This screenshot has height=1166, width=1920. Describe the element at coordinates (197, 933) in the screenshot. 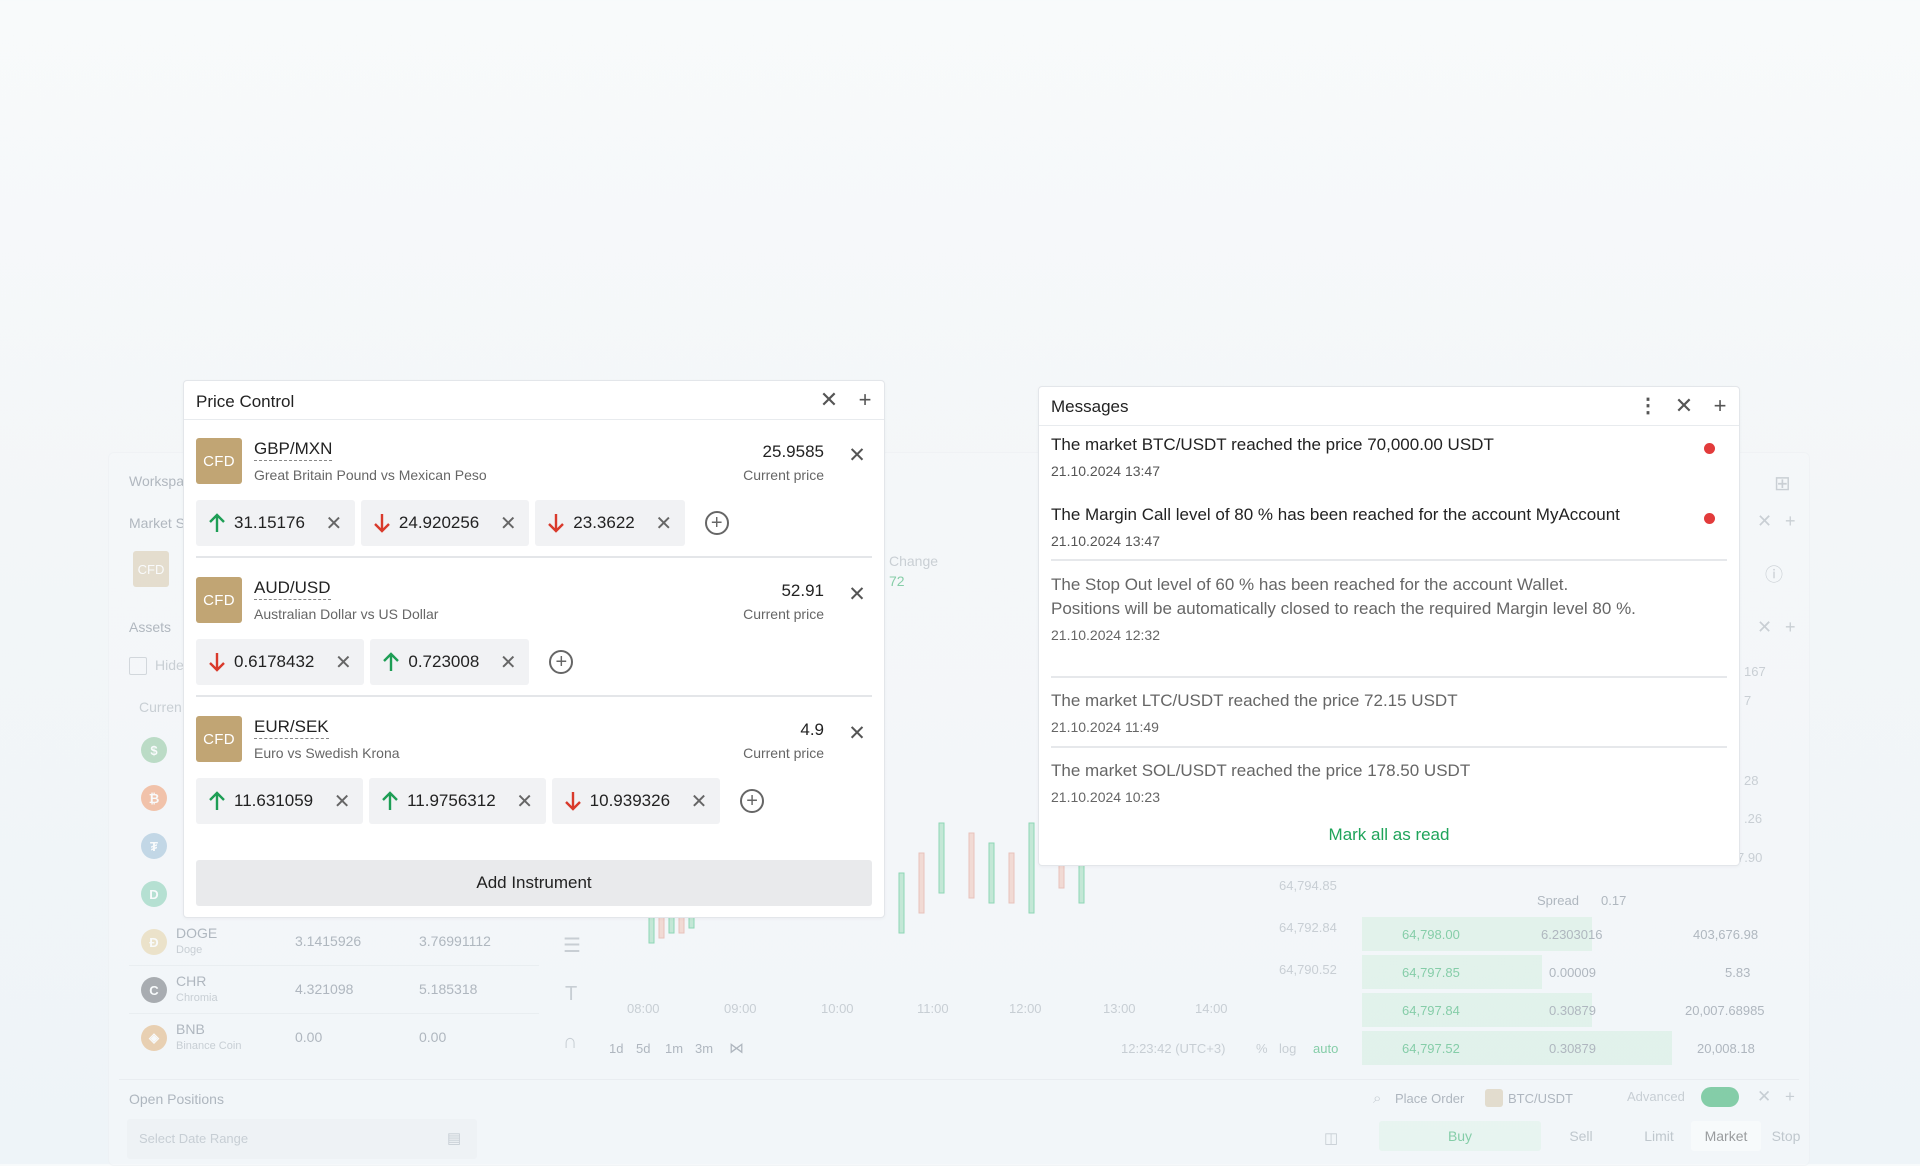

I see `asset-symbol: DOGE` at that location.